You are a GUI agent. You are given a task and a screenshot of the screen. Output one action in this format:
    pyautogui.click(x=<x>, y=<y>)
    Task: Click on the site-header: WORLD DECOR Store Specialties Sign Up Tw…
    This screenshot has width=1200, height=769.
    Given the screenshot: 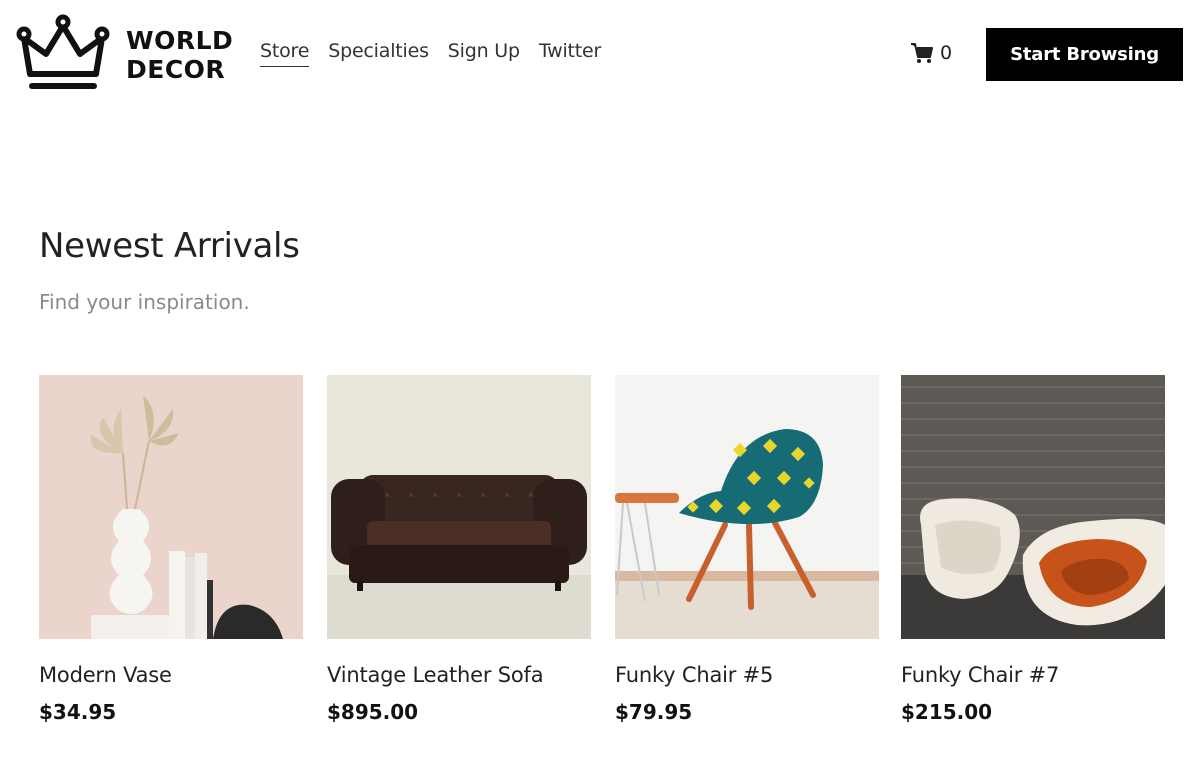 What is the action you would take?
    pyautogui.click(x=600, y=55)
    